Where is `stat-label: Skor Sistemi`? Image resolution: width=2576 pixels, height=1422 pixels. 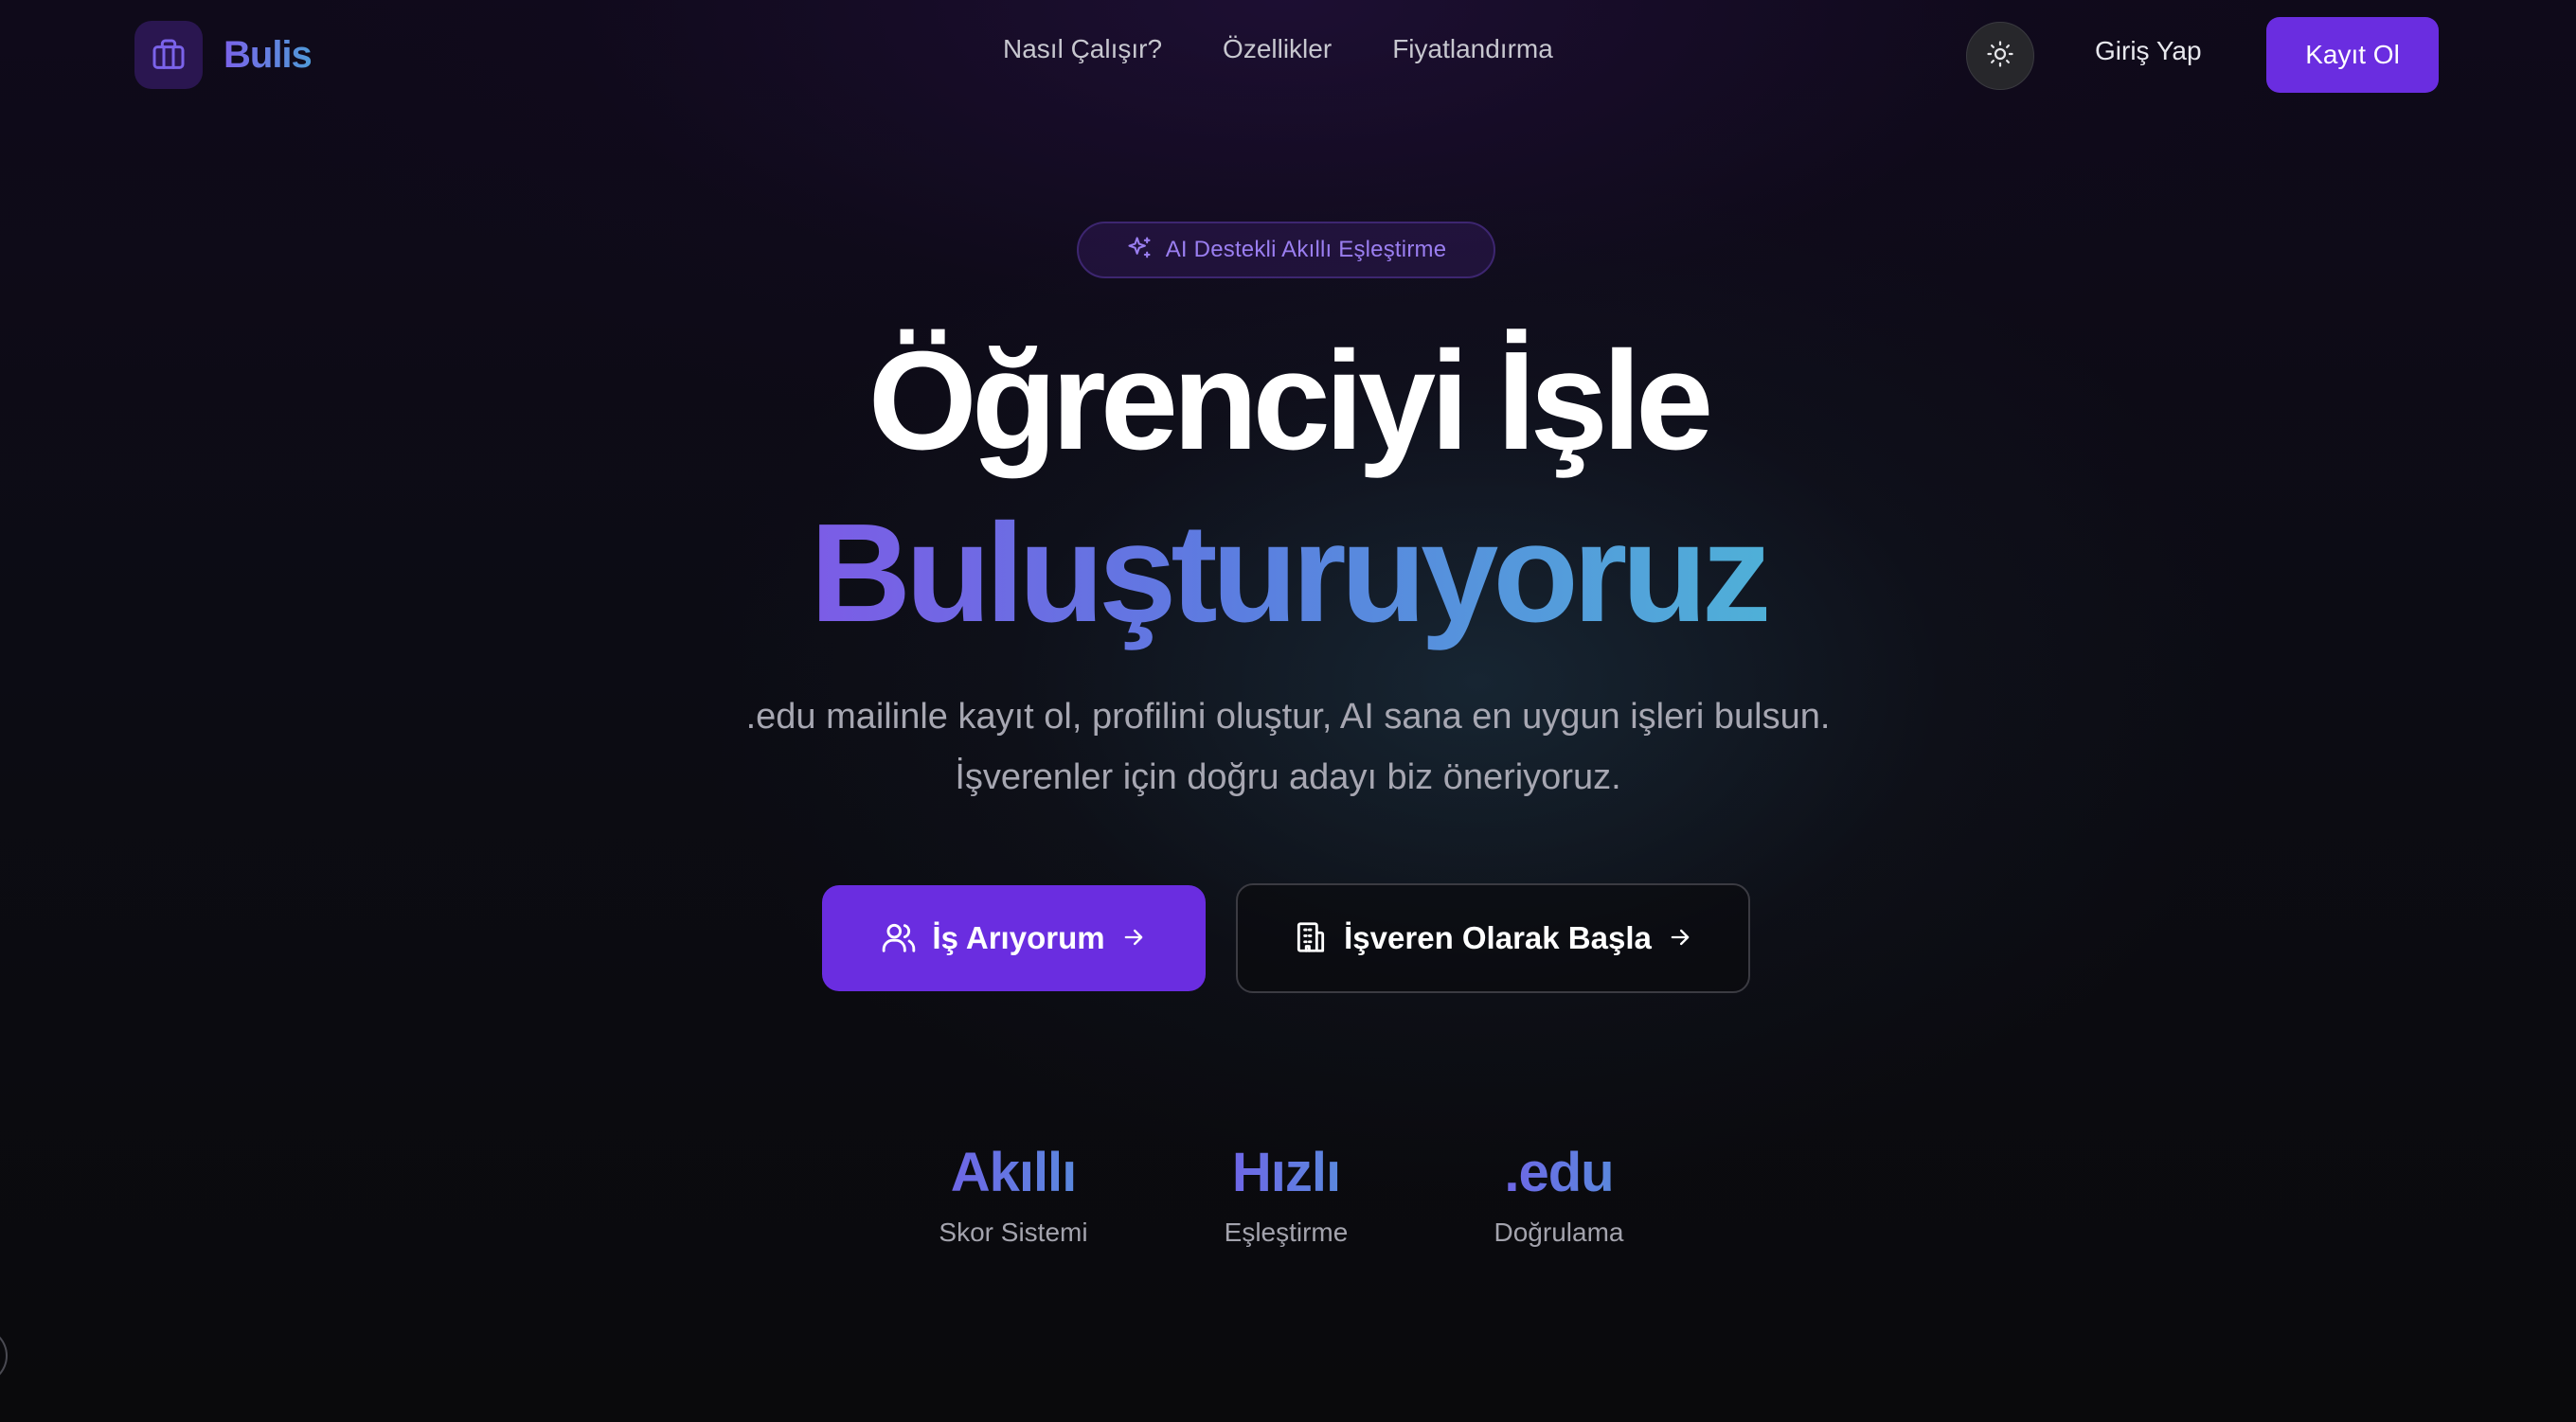 stat-label: Skor Sistemi is located at coordinates (1013, 1232).